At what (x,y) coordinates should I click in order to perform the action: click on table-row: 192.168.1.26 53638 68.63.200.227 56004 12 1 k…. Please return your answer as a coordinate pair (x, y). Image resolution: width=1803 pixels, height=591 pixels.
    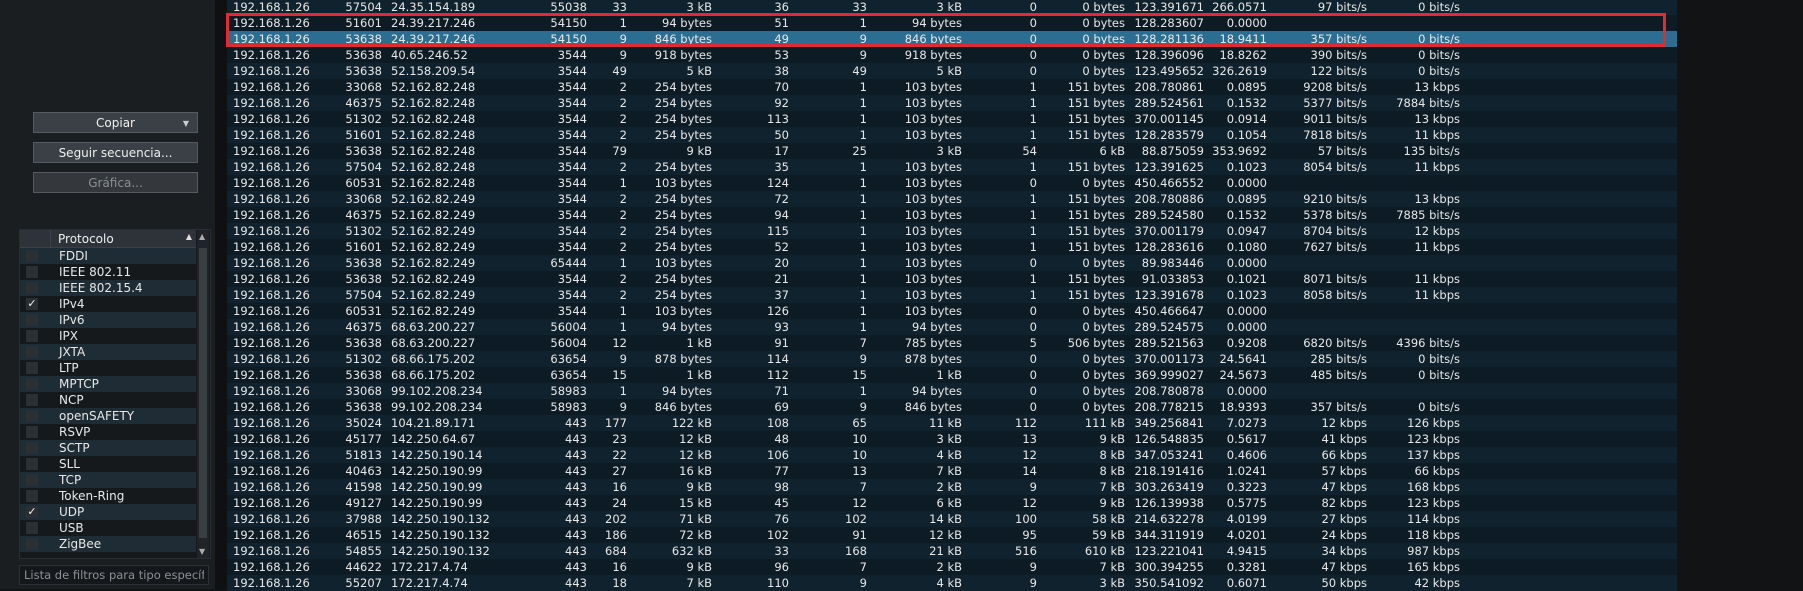
    Looking at the image, I should click on (952, 343).